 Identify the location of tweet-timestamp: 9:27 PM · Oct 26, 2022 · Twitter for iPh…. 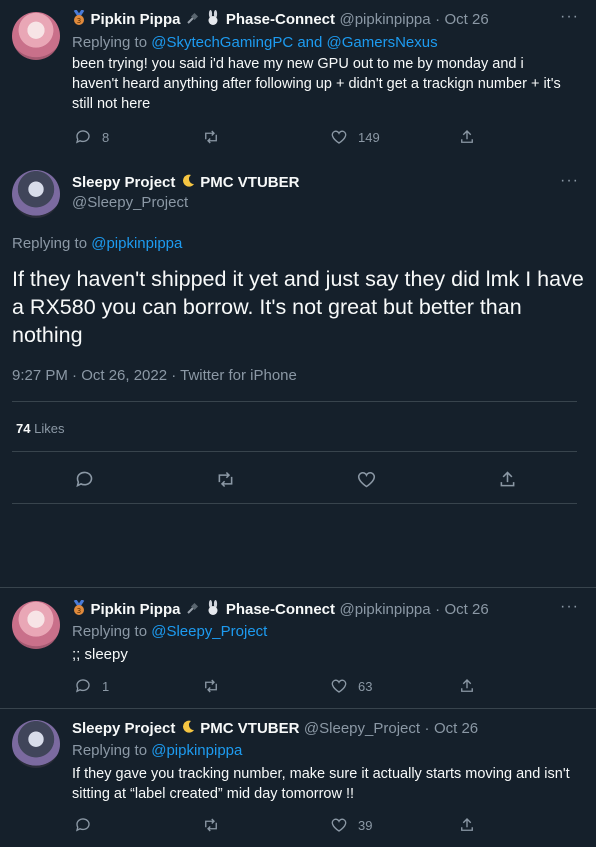
(154, 375).